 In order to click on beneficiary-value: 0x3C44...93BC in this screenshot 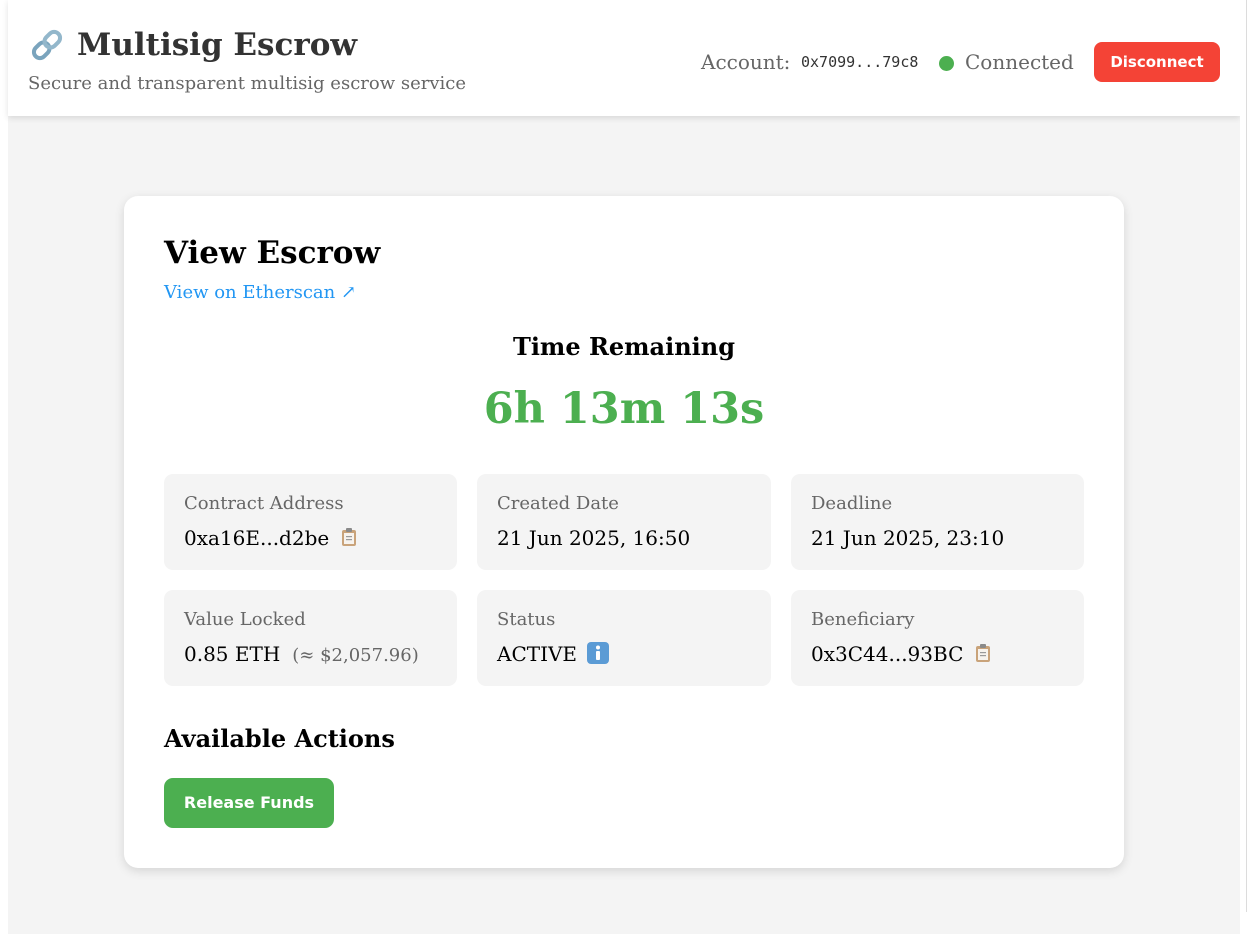, I will do `click(901, 654)`.